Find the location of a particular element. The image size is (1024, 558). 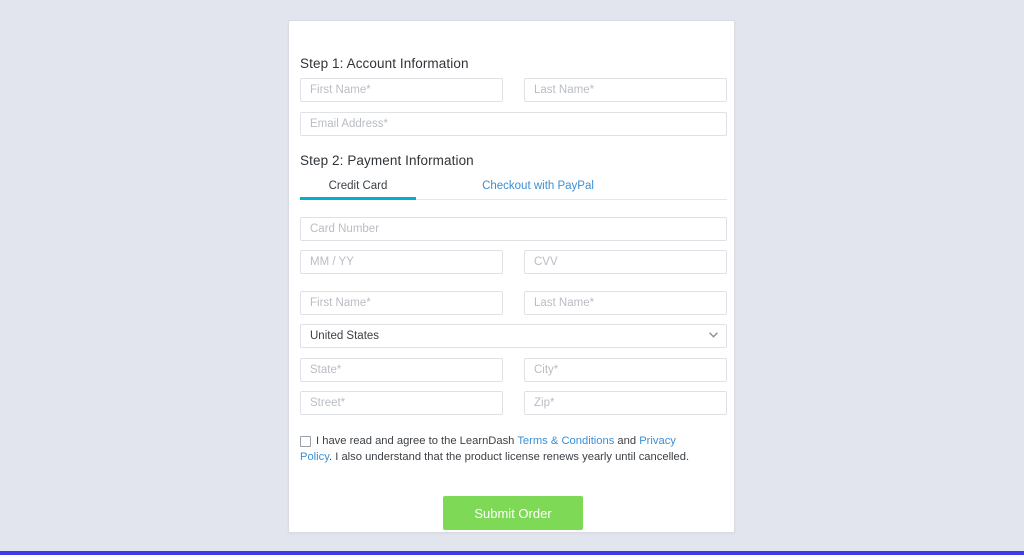

last-name-billing-input is located at coordinates (625, 303).